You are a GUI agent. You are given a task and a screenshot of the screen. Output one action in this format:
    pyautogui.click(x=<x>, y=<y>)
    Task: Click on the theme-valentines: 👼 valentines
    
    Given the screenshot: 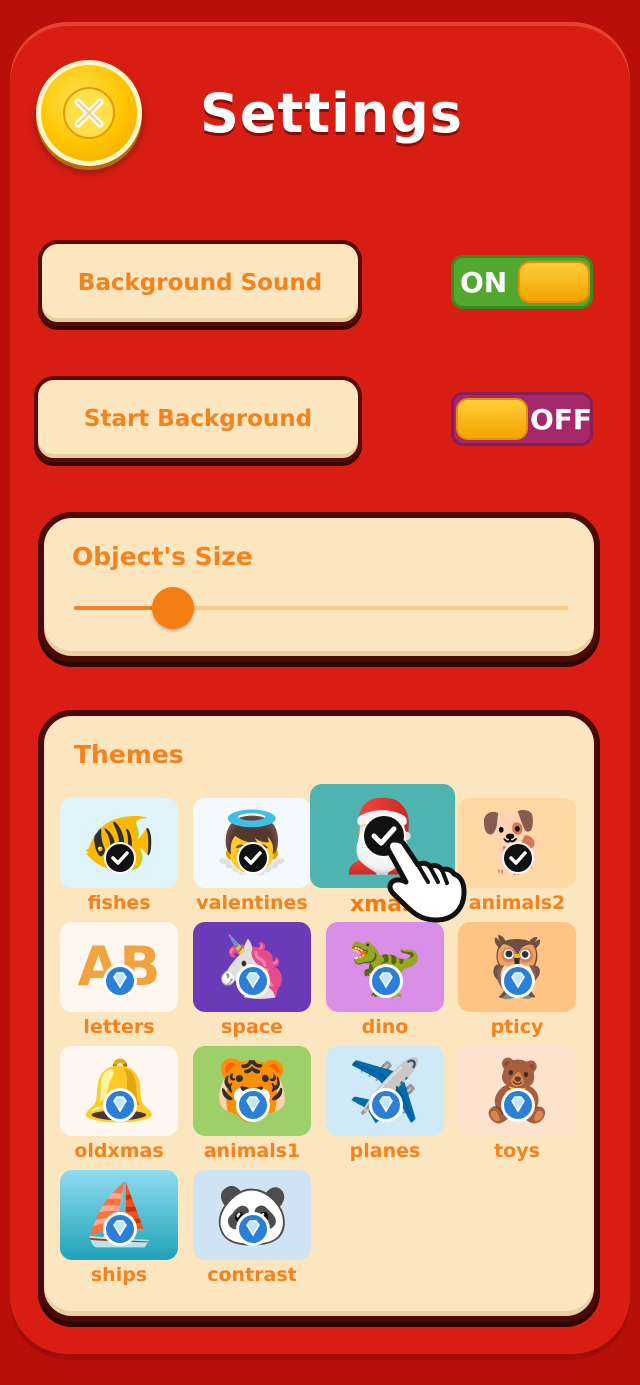 What is the action you would take?
    pyautogui.click(x=252, y=856)
    